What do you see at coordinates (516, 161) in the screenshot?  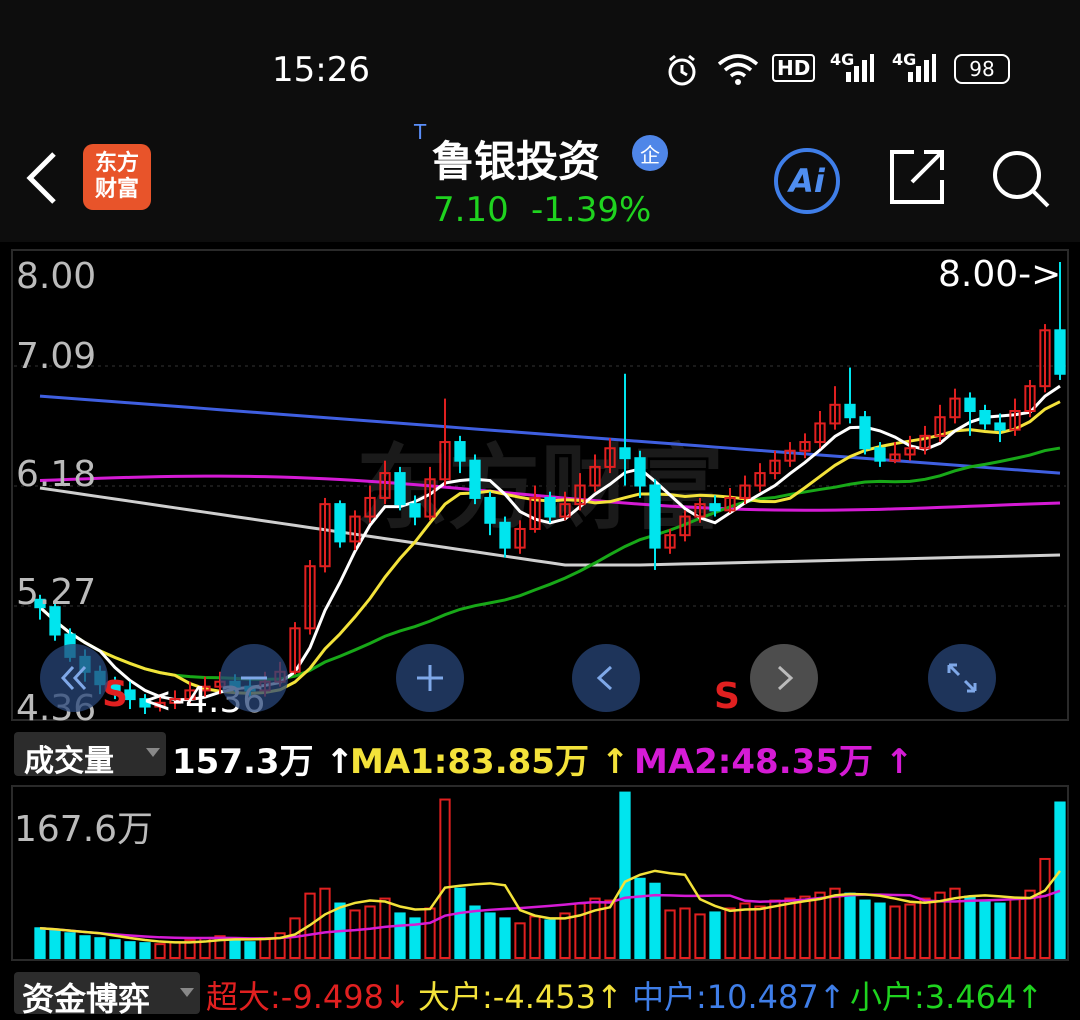 I see `stock-name: 鲁银投资` at bounding box center [516, 161].